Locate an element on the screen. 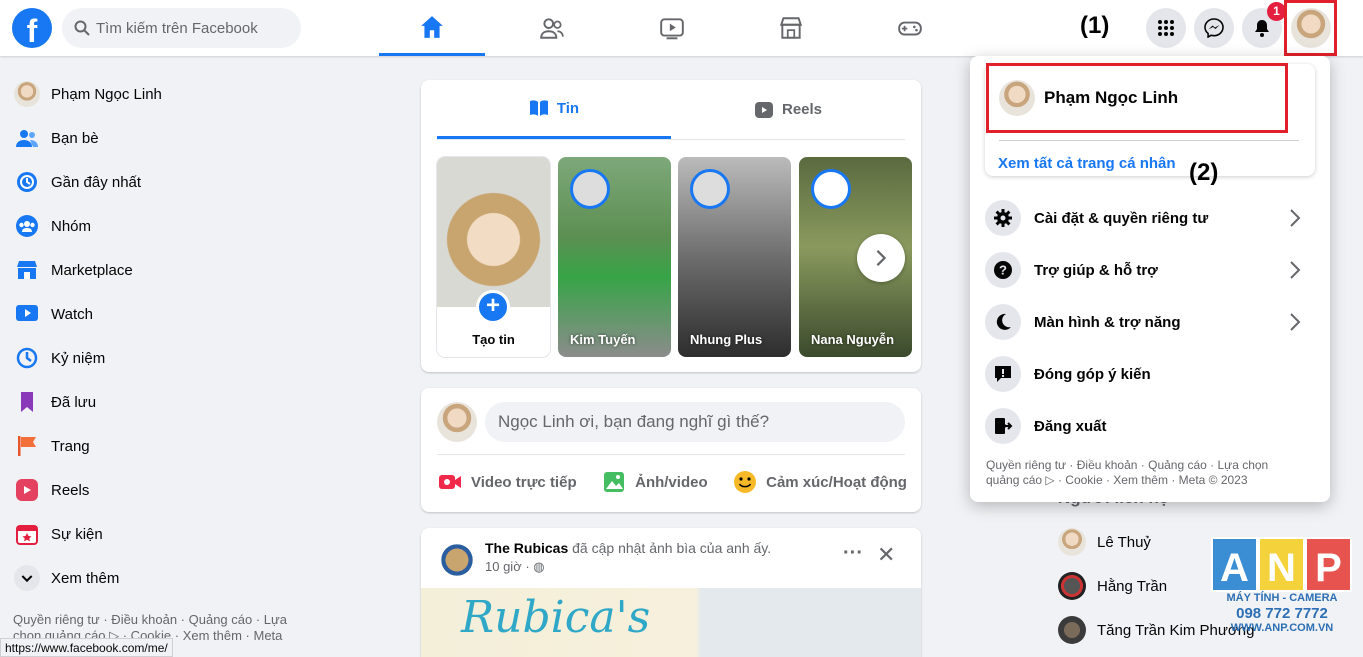 The height and width of the screenshot is (657, 1363). search-box is located at coordinates (181, 28).